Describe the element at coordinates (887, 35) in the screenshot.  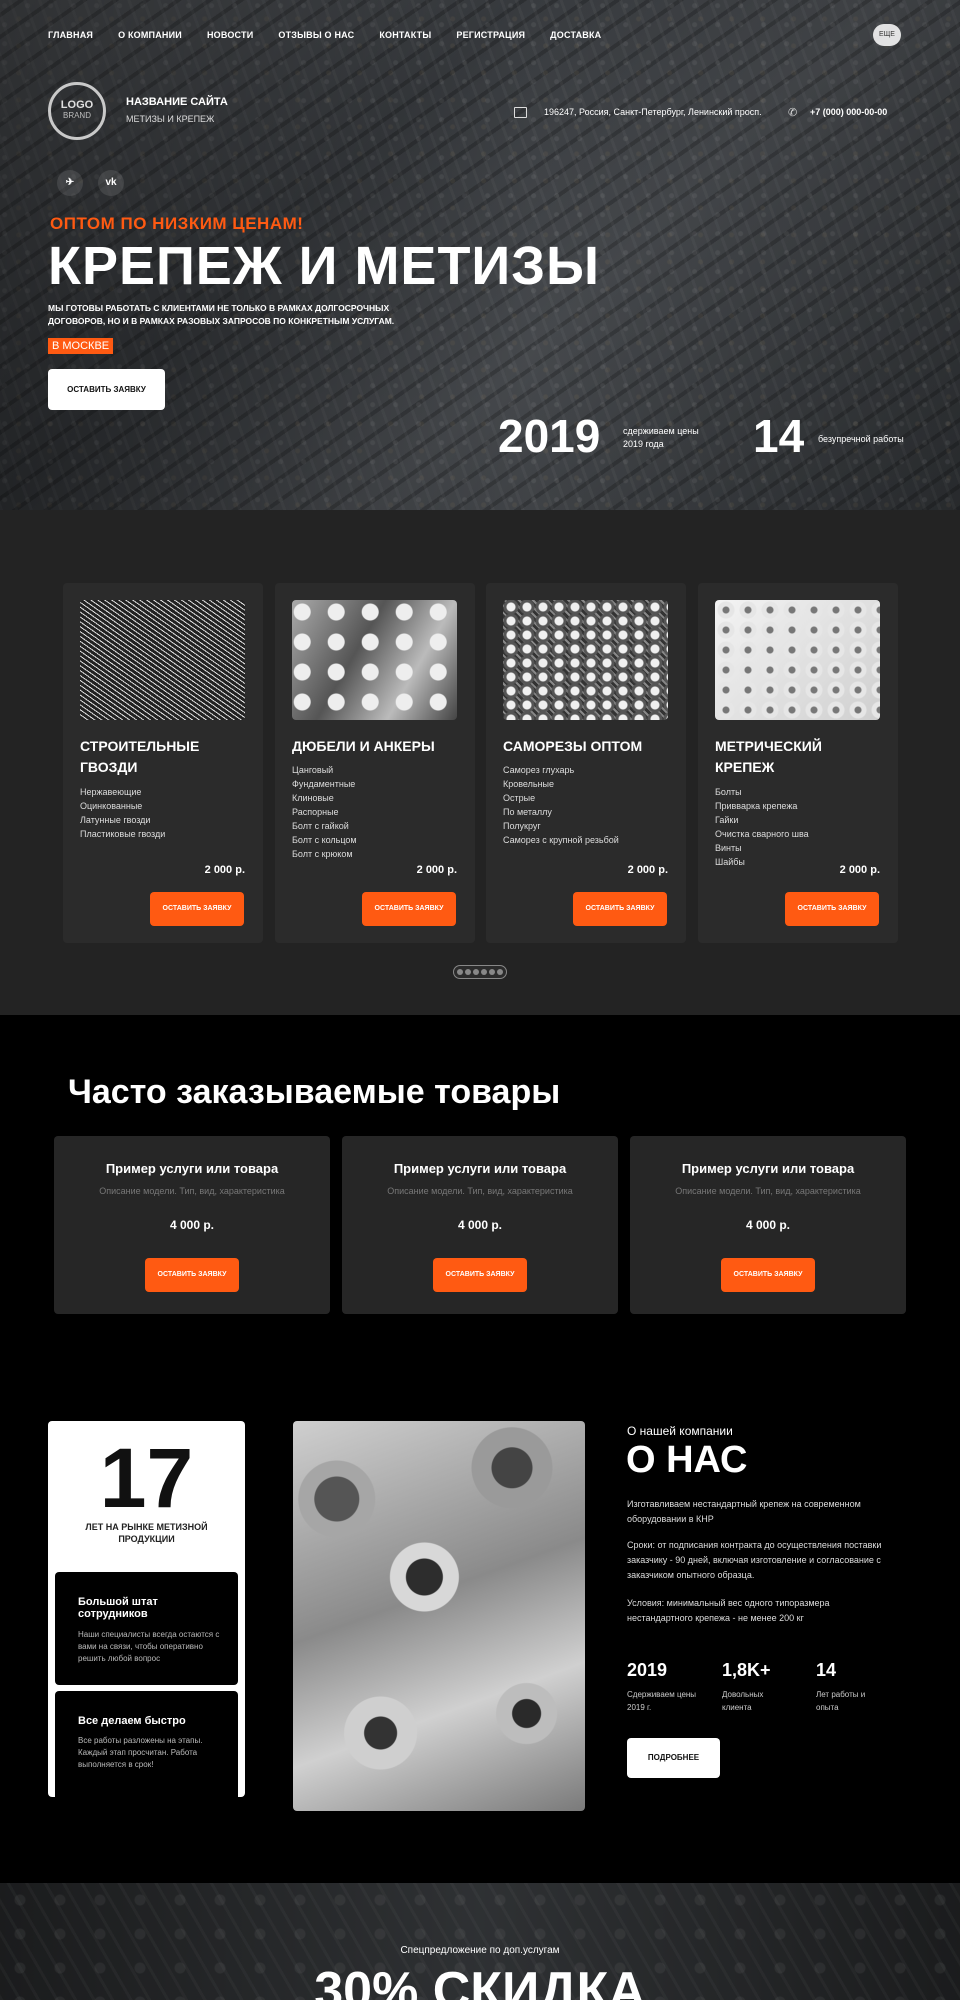
I see `nav-more-button: ЕЩЕ` at that location.